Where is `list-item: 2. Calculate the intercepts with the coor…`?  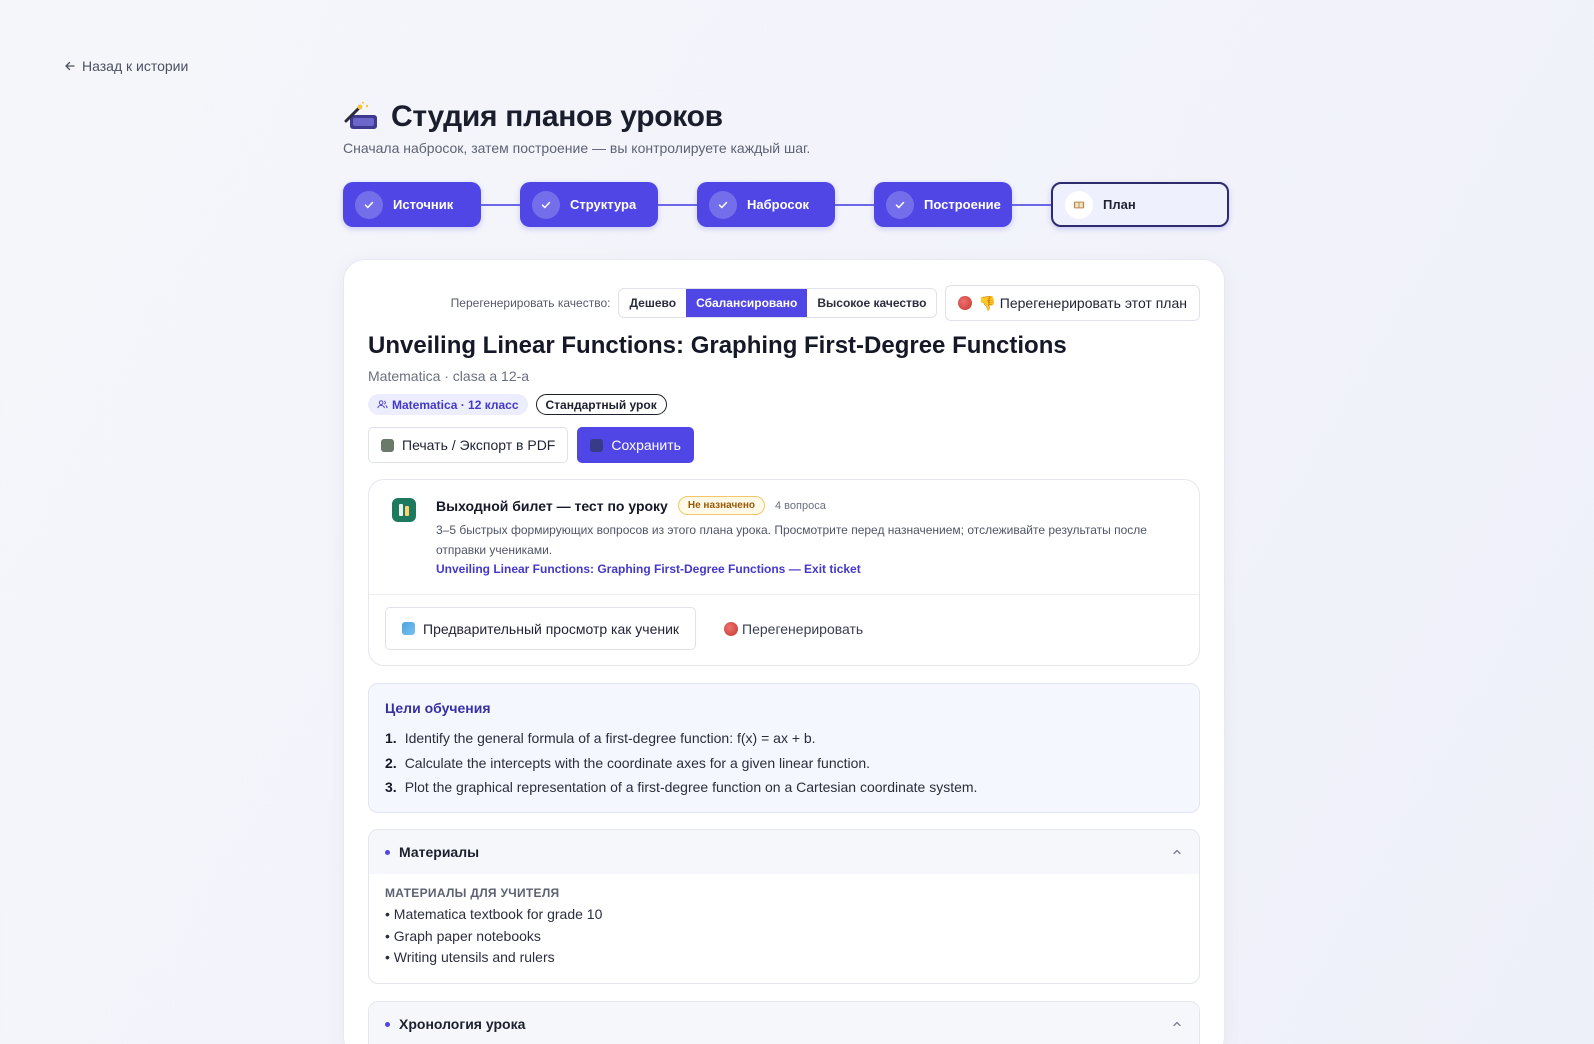
list-item: 2. Calculate the intercepts with the coor… is located at coordinates (784, 763).